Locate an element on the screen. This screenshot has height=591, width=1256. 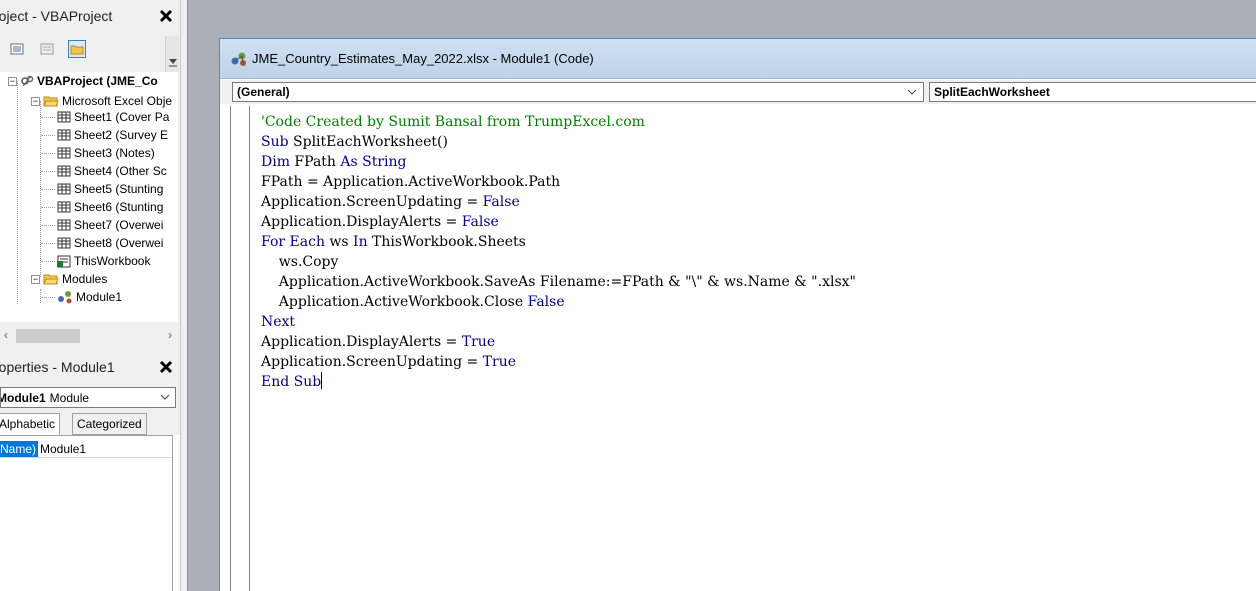
code-line: End Sub is located at coordinates (558, 382).